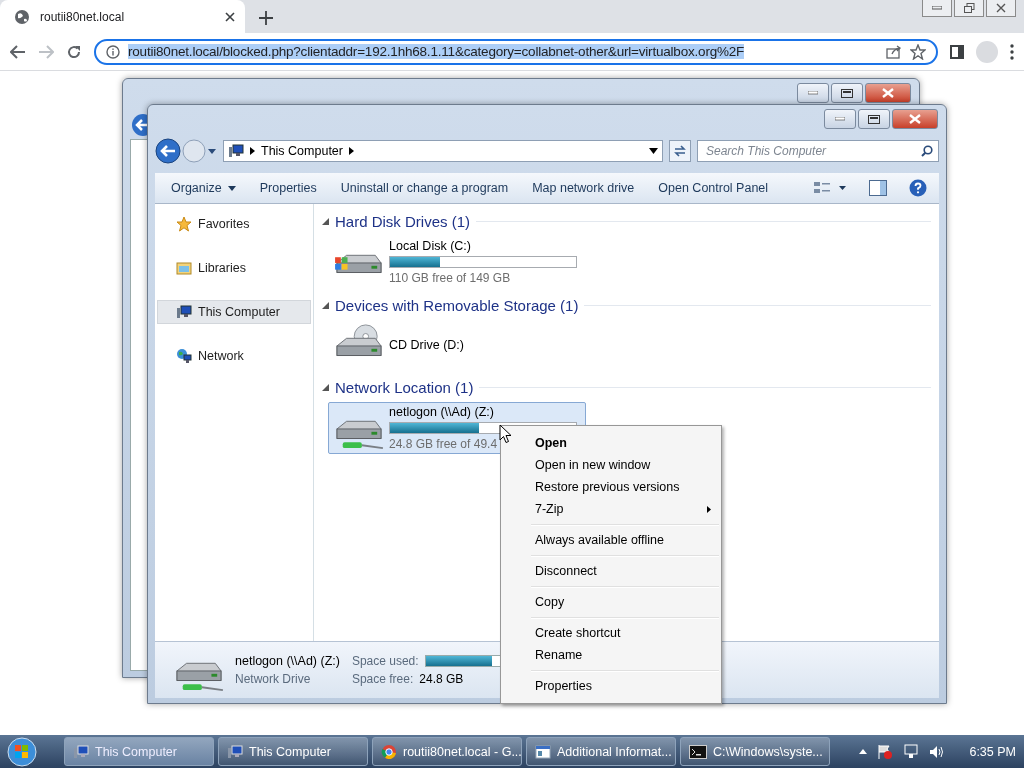 The height and width of the screenshot is (768, 1024). Describe the element at coordinates (293, 751) in the screenshot. I see `taskbar-button: This Computer` at that location.